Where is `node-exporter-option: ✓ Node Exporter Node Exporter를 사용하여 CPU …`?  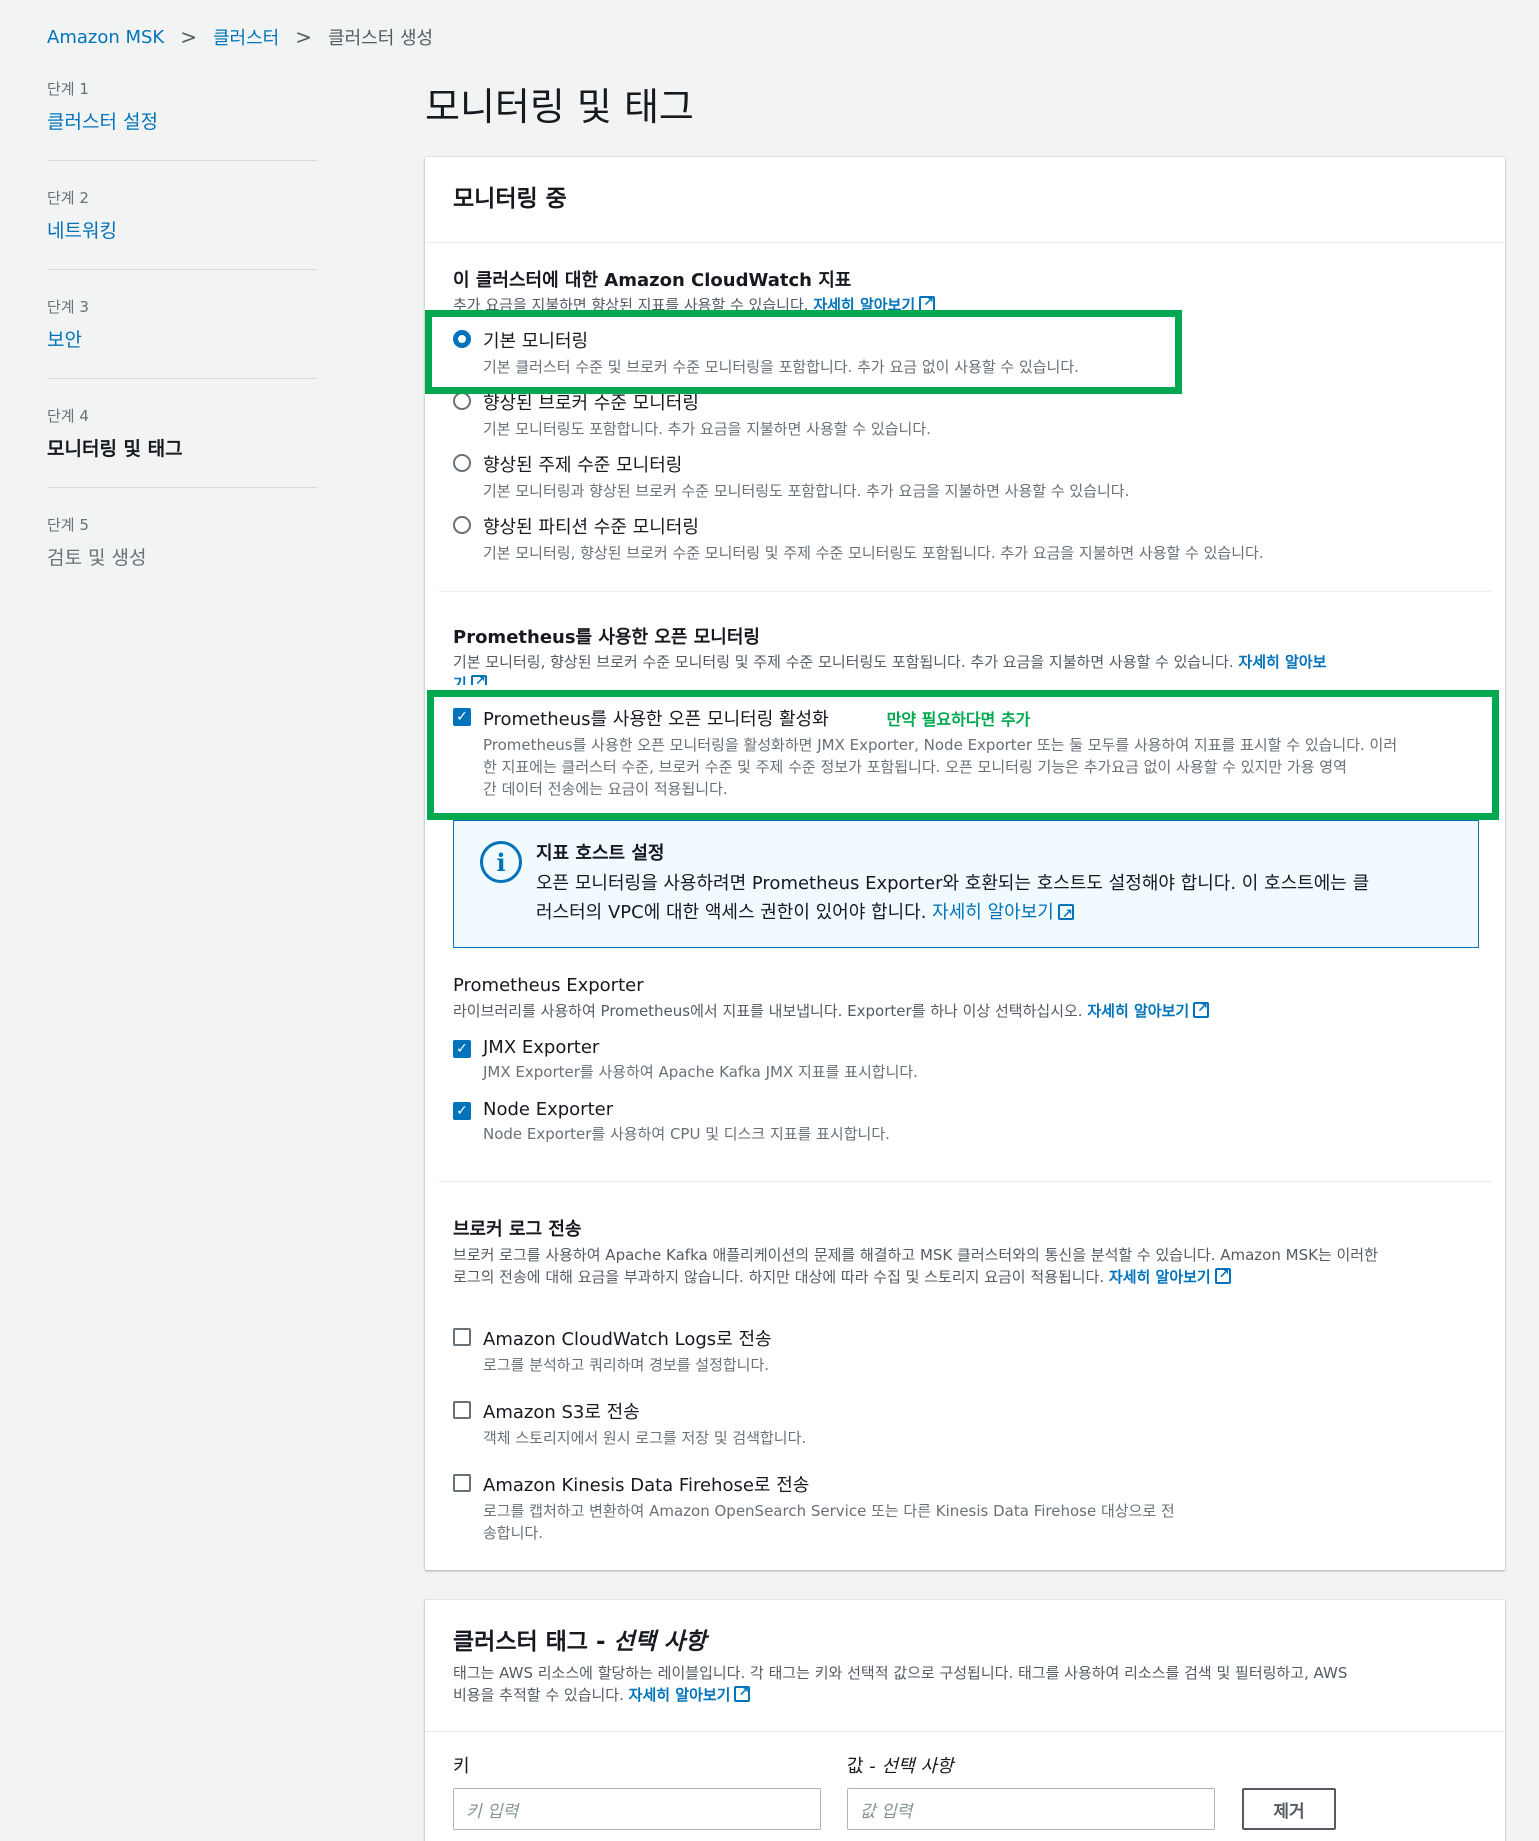
node-exporter-option: ✓ Node Exporter Node Exporter를 사용하여 CPU … is located at coordinates (671, 1122).